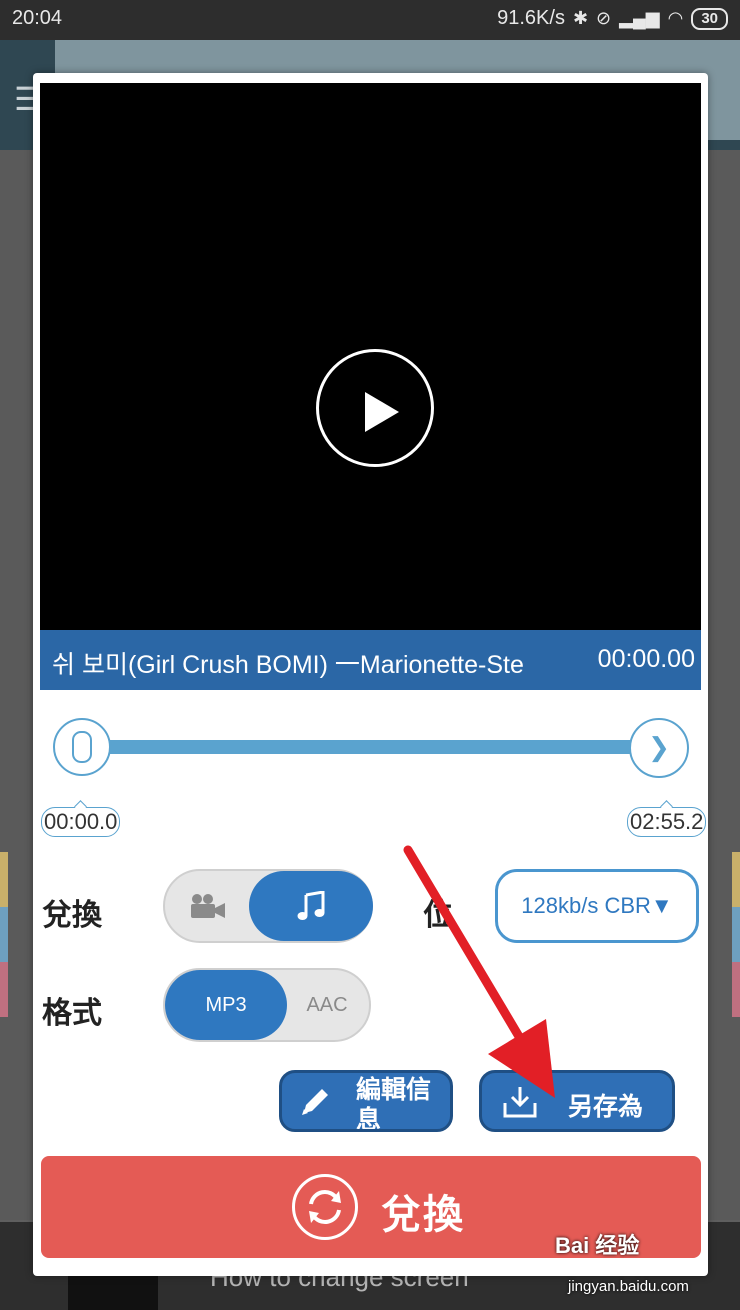 Image resolution: width=740 pixels, height=1310 pixels. I want to click on music-note-icon, so click(311, 905).